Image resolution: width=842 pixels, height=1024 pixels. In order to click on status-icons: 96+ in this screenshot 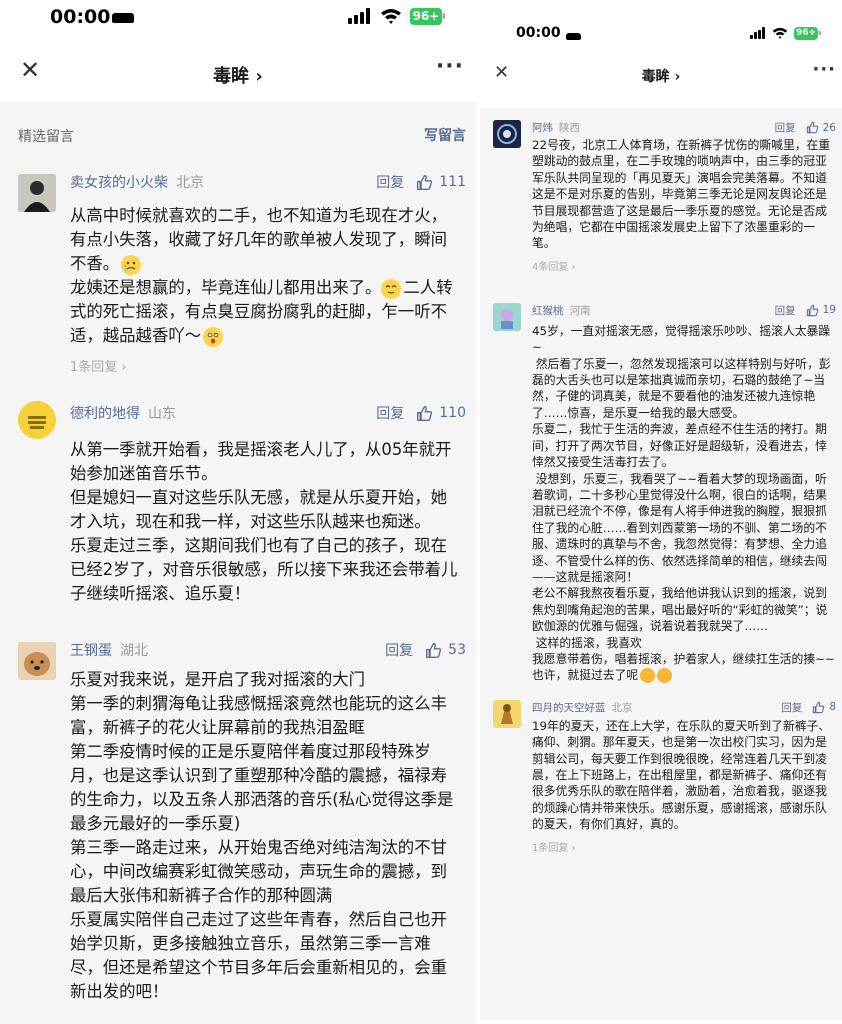, I will do `click(785, 33)`.